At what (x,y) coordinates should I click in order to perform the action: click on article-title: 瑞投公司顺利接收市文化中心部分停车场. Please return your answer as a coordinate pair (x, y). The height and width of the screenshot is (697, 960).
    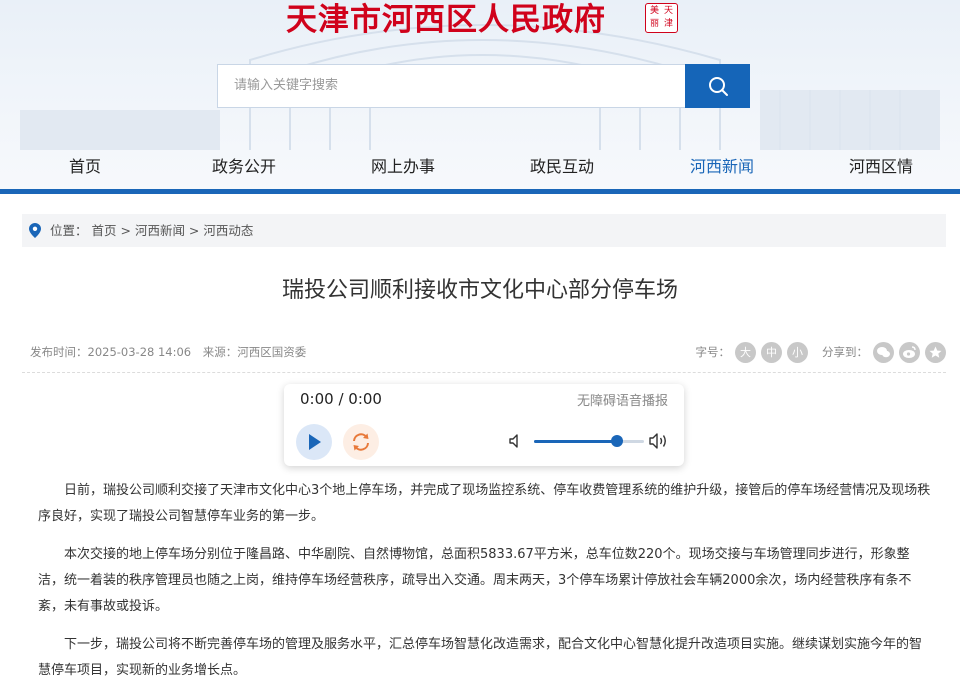
    Looking at the image, I should click on (479, 290).